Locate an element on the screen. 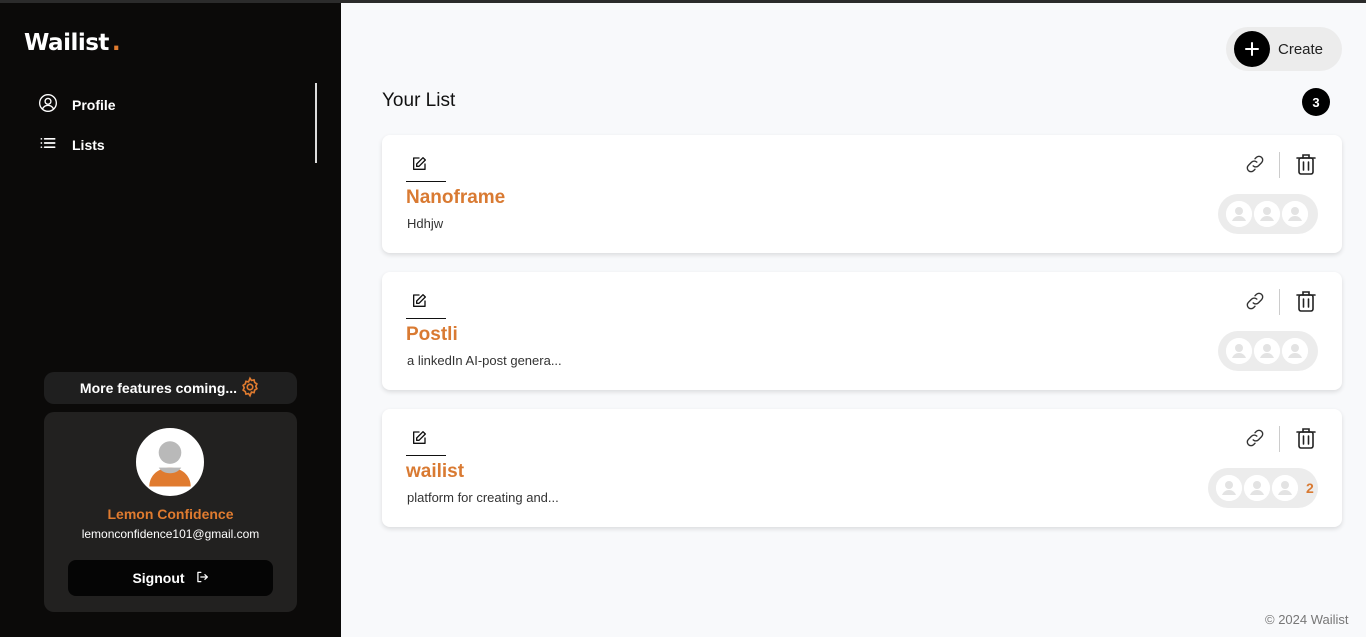  subscriber-avatars: 2 is located at coordinates (1263, 488).